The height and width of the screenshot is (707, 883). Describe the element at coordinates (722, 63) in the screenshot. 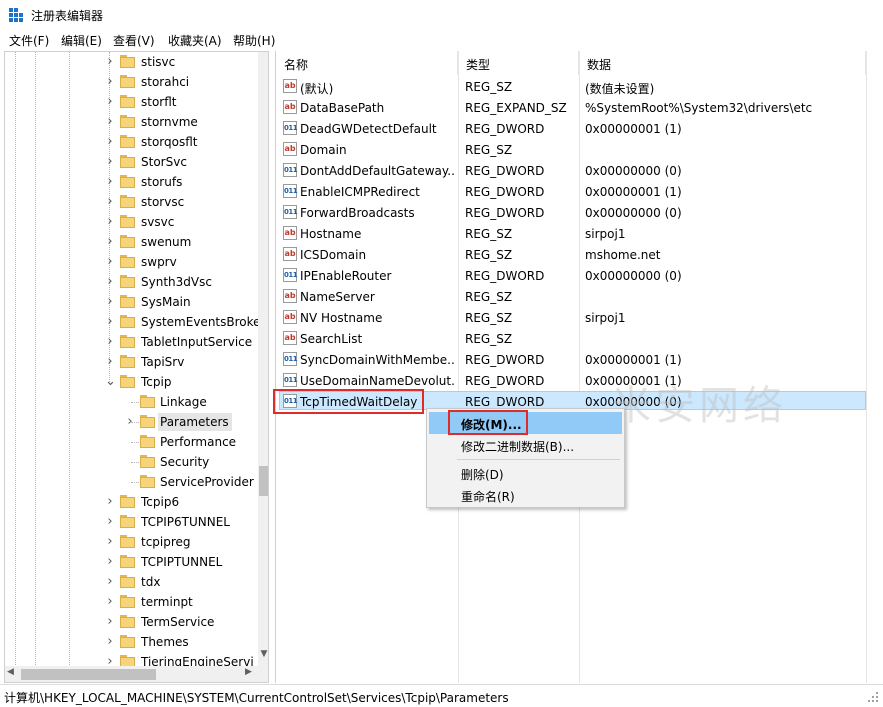

I see `column-header-data: 数据` at that location.